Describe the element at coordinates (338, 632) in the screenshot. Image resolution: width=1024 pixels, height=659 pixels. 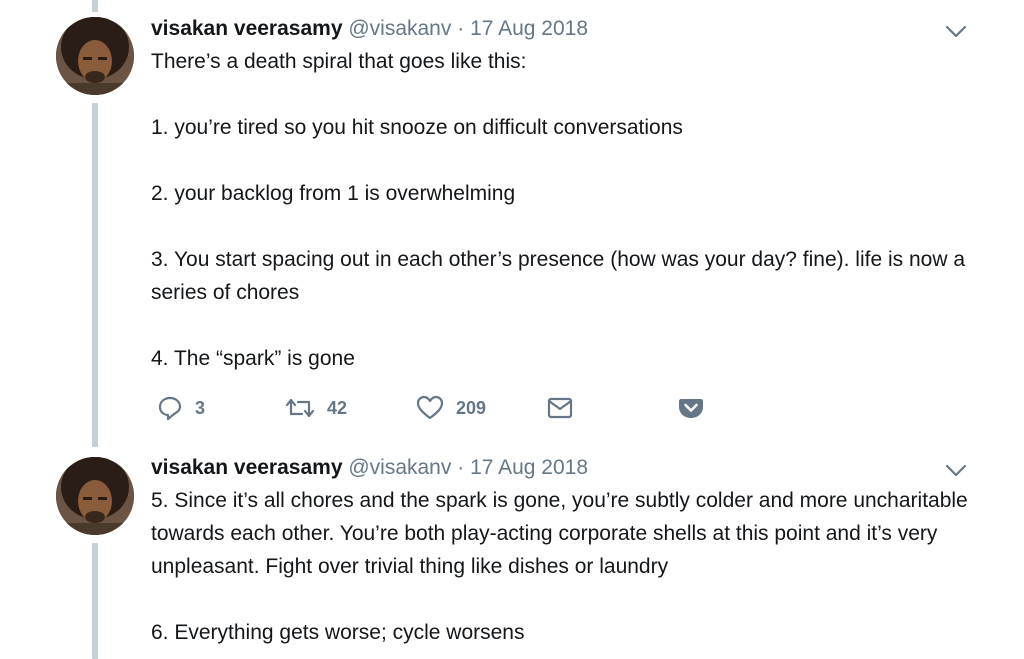
I see `tweet-line: 6. Everything gets worse; cycle worsens` at that location.